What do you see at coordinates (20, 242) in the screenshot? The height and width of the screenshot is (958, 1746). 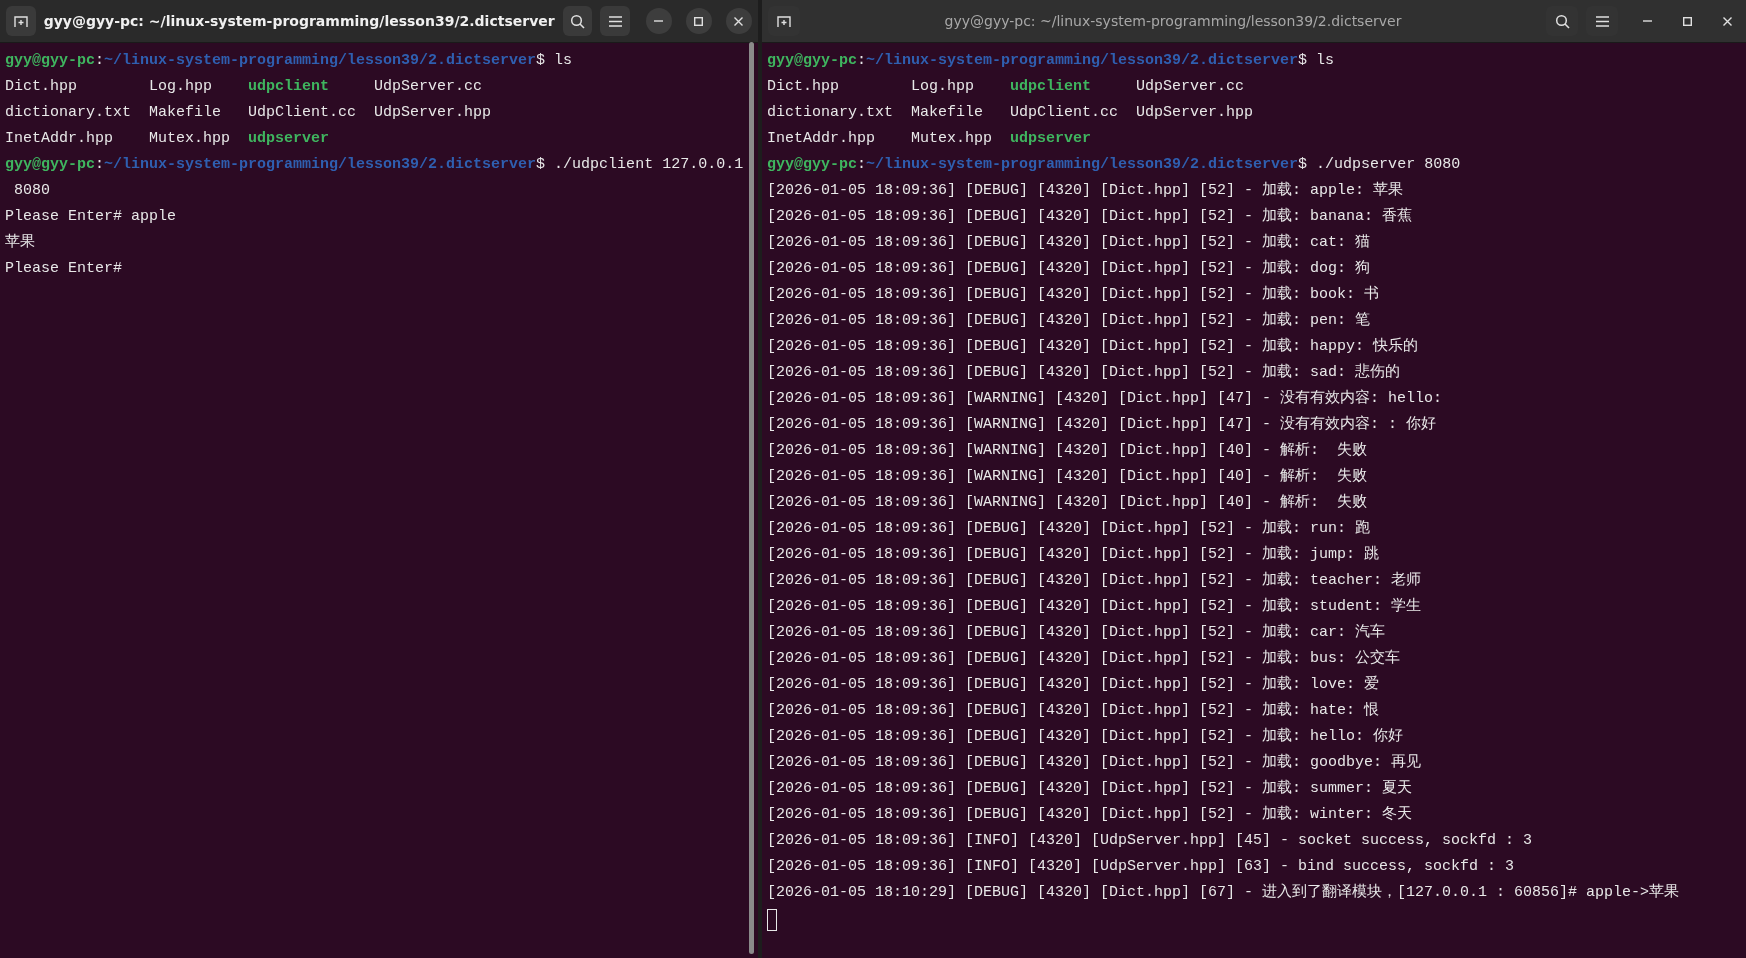 I see `output-line: 苹果` at bounding box center [20, 242].